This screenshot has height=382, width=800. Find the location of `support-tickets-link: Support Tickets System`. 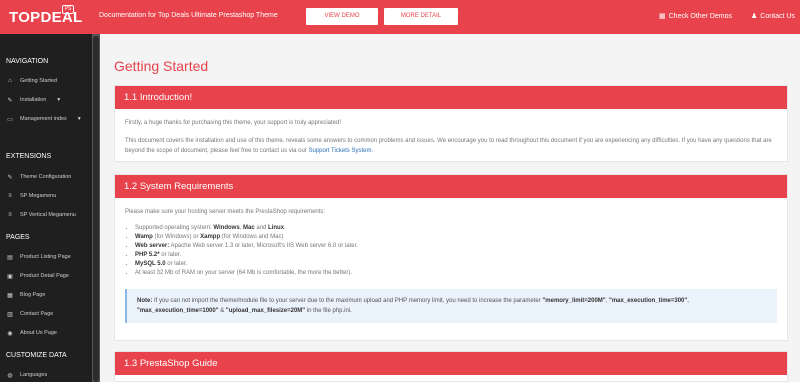

support-tickets-link: Support Tickets System is located at coordinates (339, 151).